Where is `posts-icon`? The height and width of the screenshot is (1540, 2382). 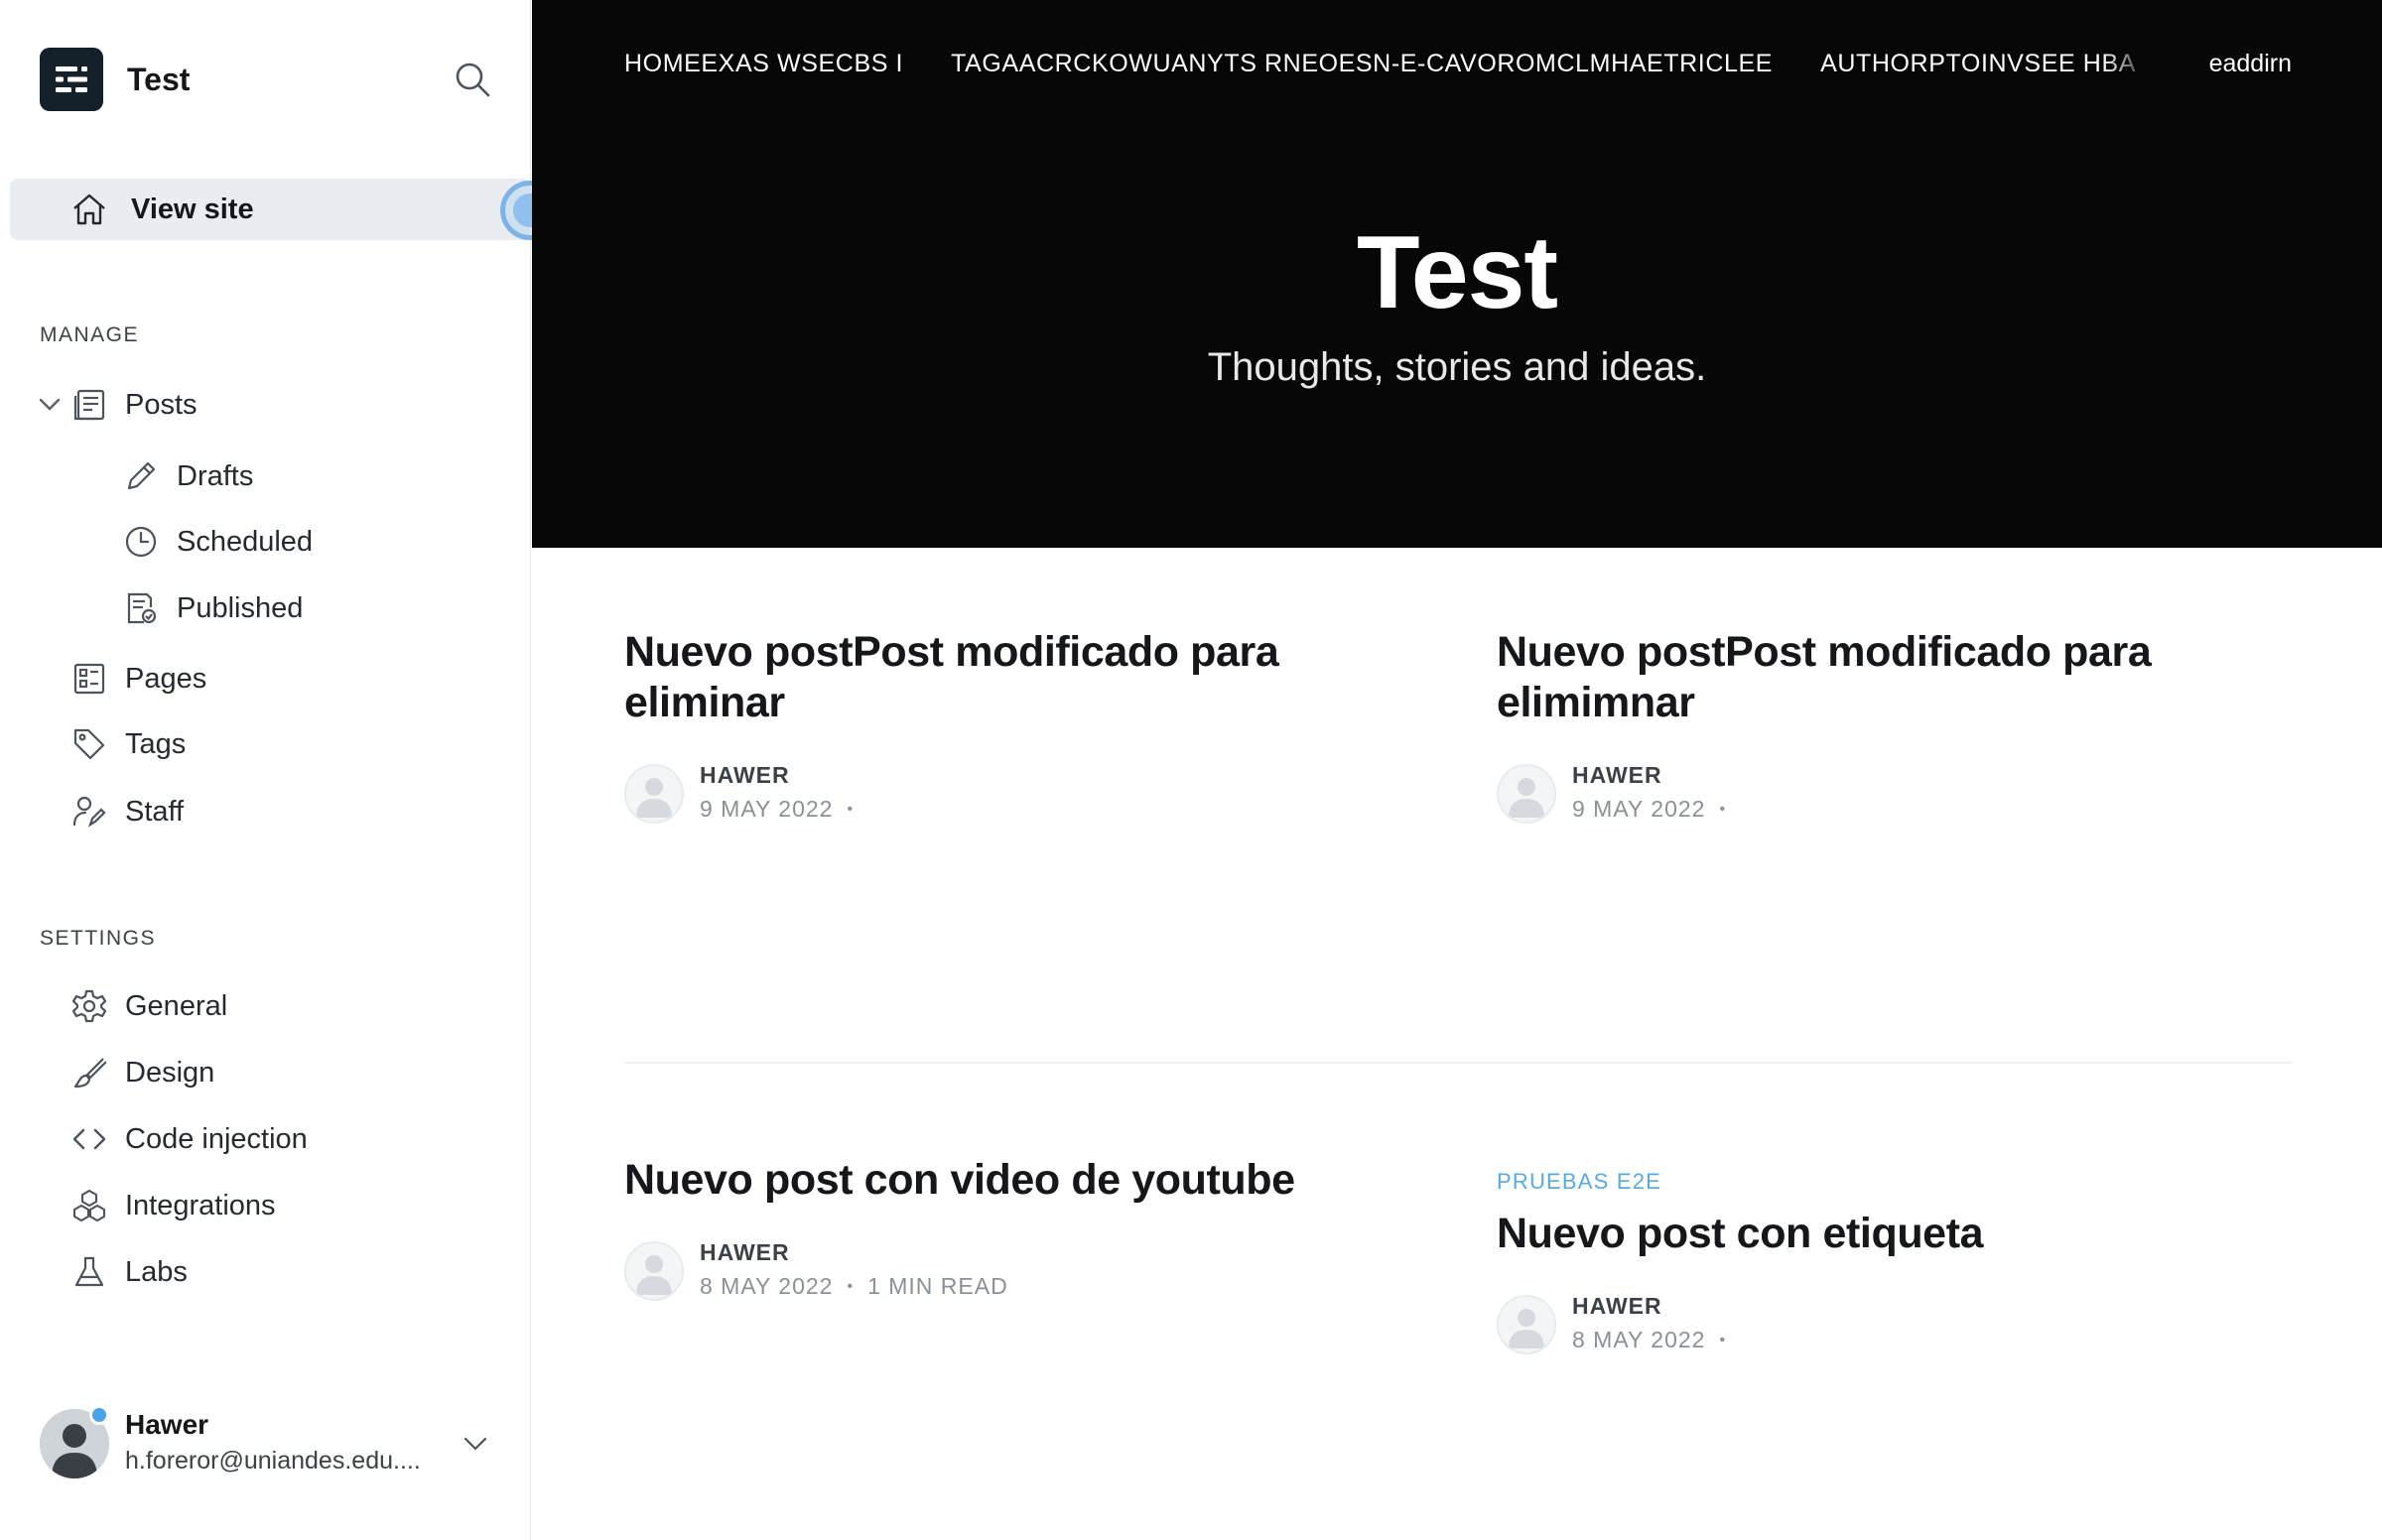 posts-icon is located at coordinates (89, 405).